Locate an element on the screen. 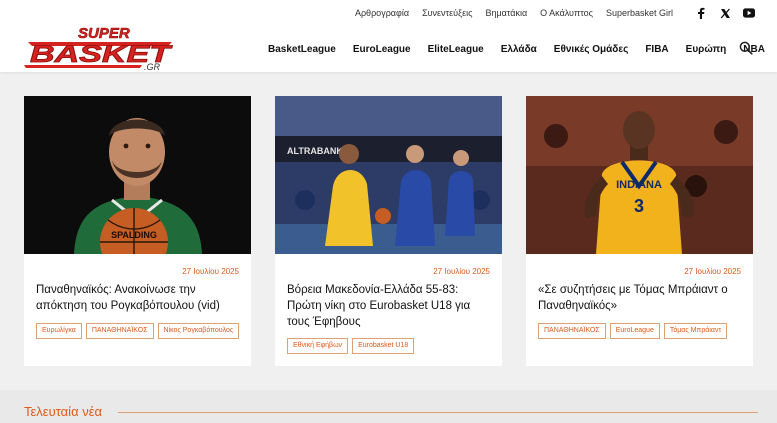 The height and width of the screenshot is (423, 777). nav-europe: Ευρώπη is located at coordinates (706, 49).